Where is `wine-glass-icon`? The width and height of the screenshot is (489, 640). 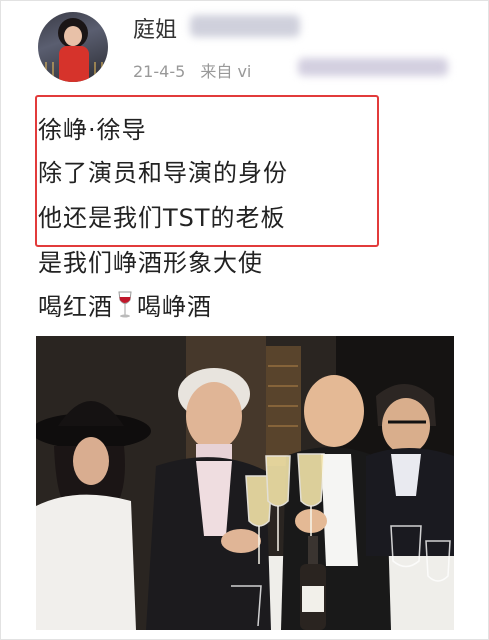 wine-glass-icon is located at coordinates (125, 308).